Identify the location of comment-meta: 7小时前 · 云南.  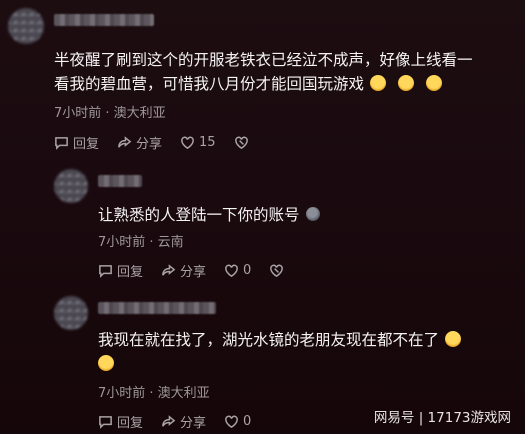
(141, 242).